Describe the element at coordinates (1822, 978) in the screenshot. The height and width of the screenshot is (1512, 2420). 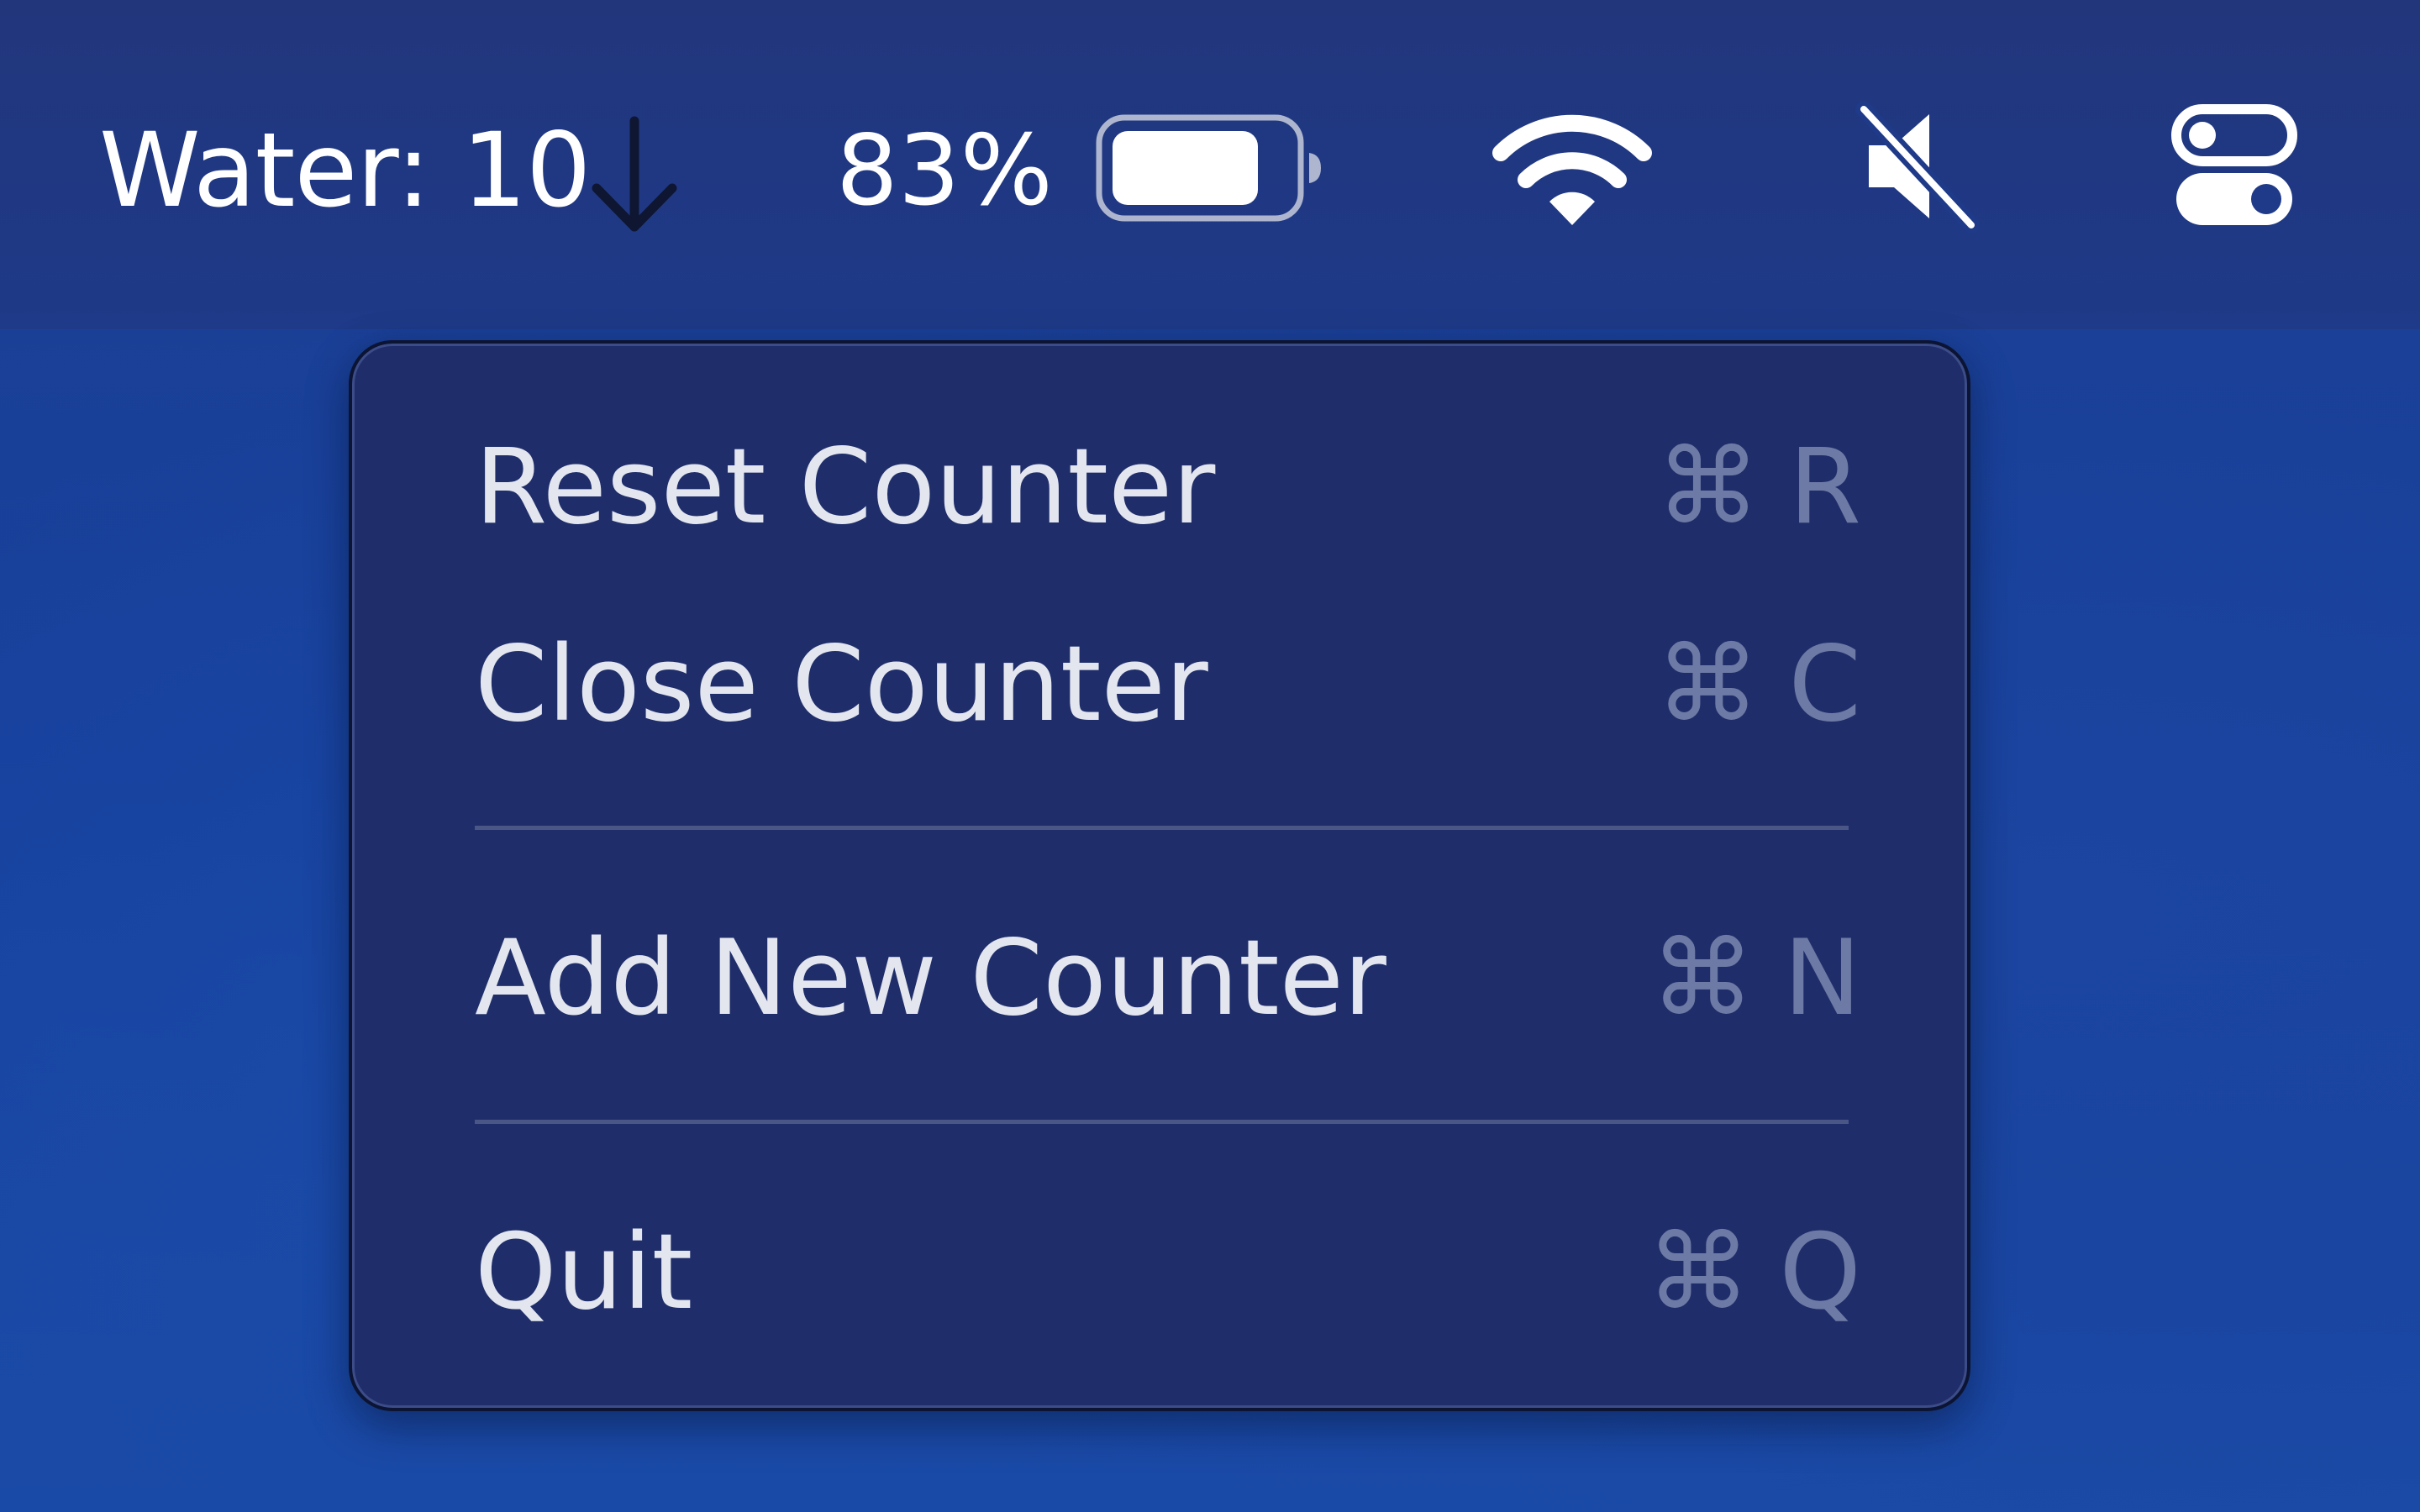
I see `shortcut-key: N` at that location.